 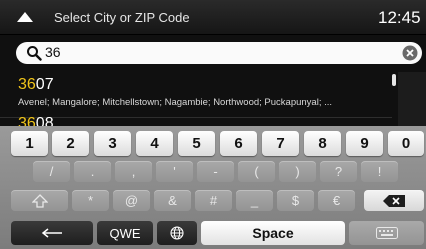 What do you see at coordinates (133, 171) in the screenshot?
I see `key-comma: ,` at bounding box center [133, 171].